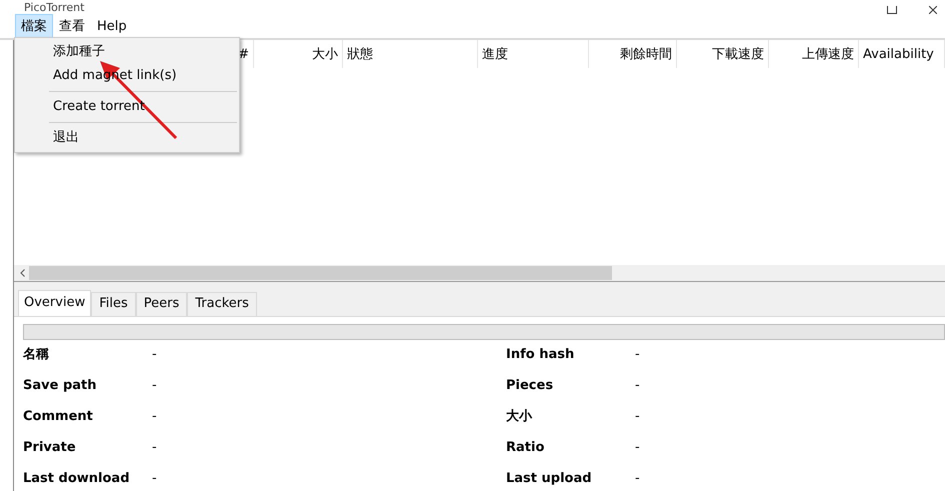 The image size is (945, 491). Describe the element at coordinates (530, 386) in the screenshot. I see `detail-label: Pieces` at that location.